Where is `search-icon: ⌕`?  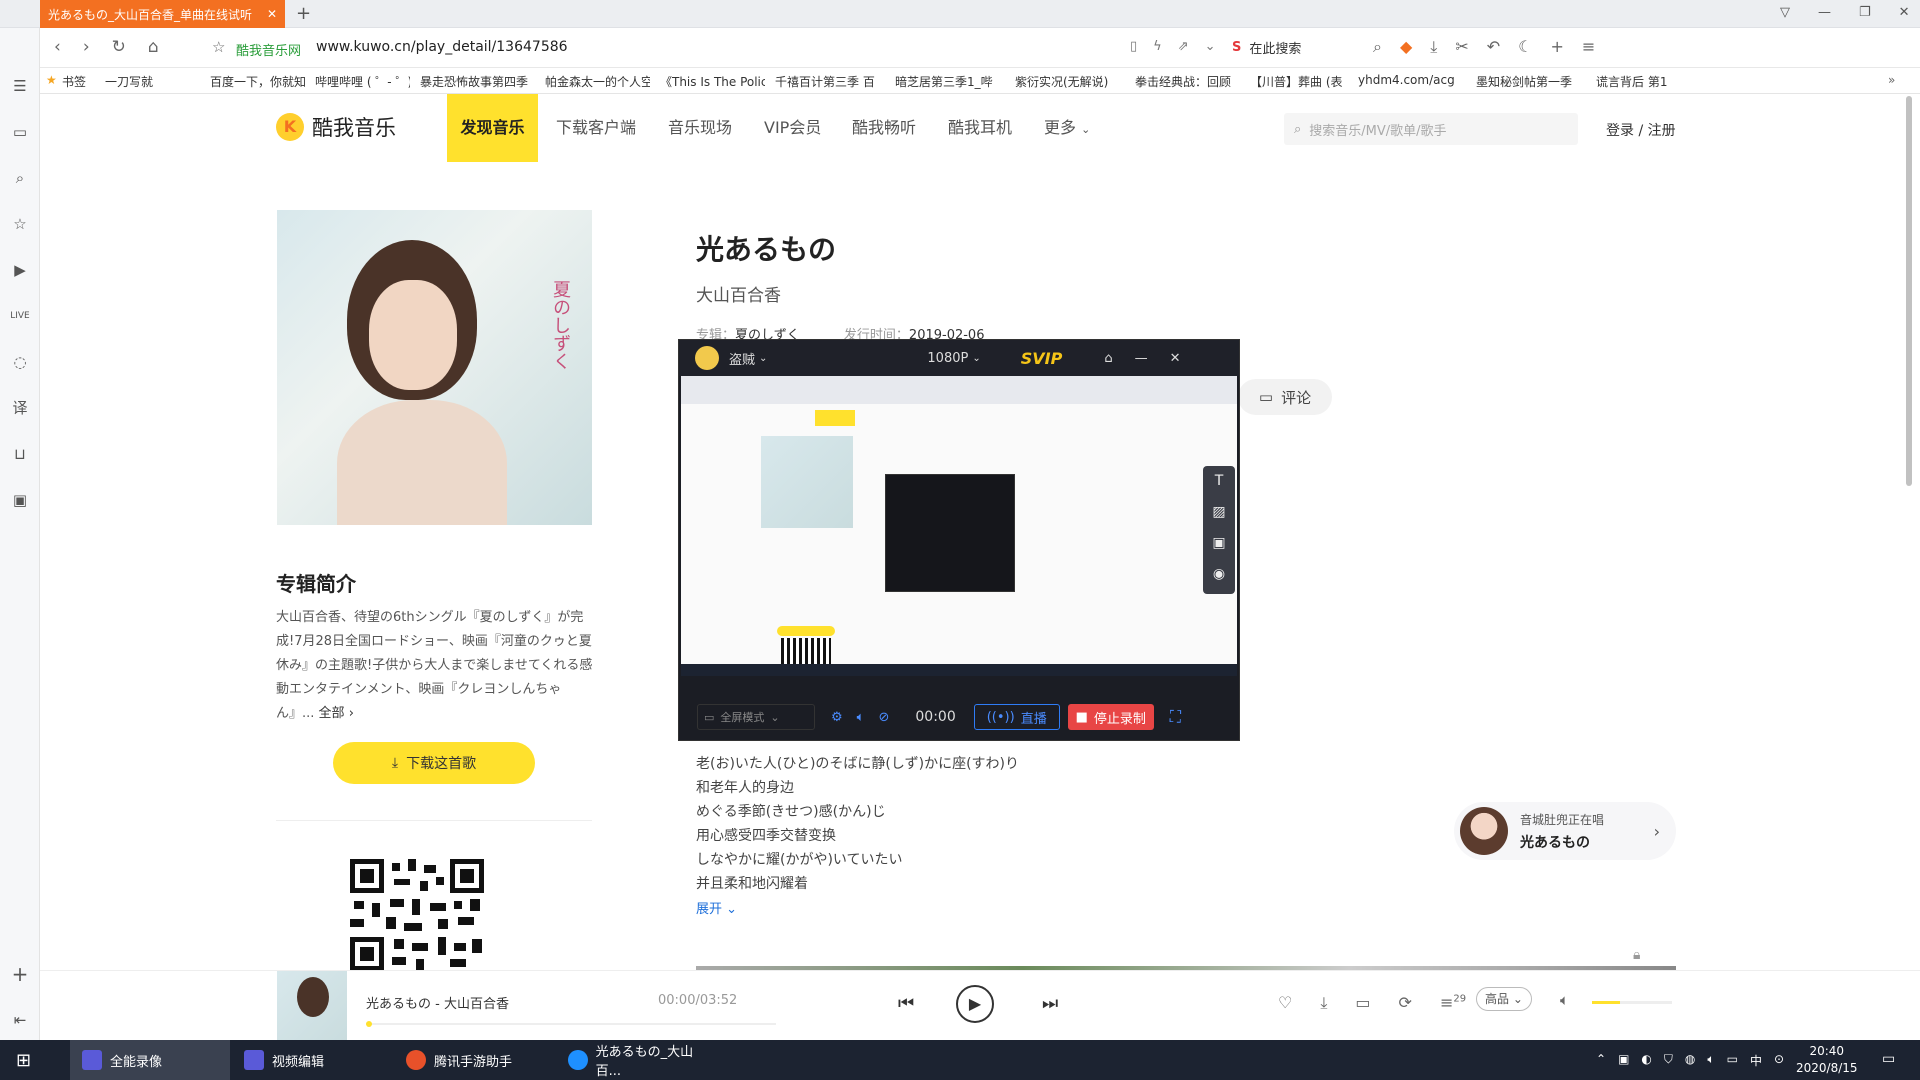
search-icon: ⌕ is located at coordinates (20, 178).